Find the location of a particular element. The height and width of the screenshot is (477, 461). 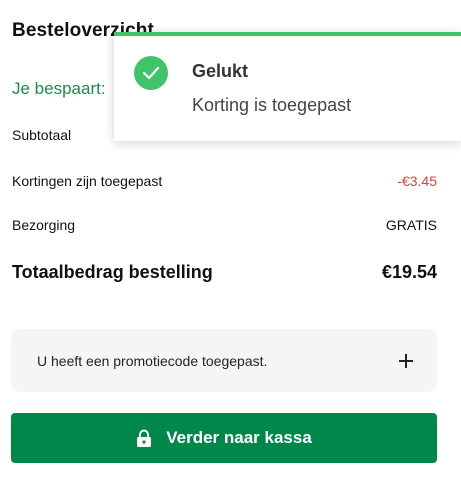

checkout-button: Verder naar kassa is located at coordinates (224, 438).